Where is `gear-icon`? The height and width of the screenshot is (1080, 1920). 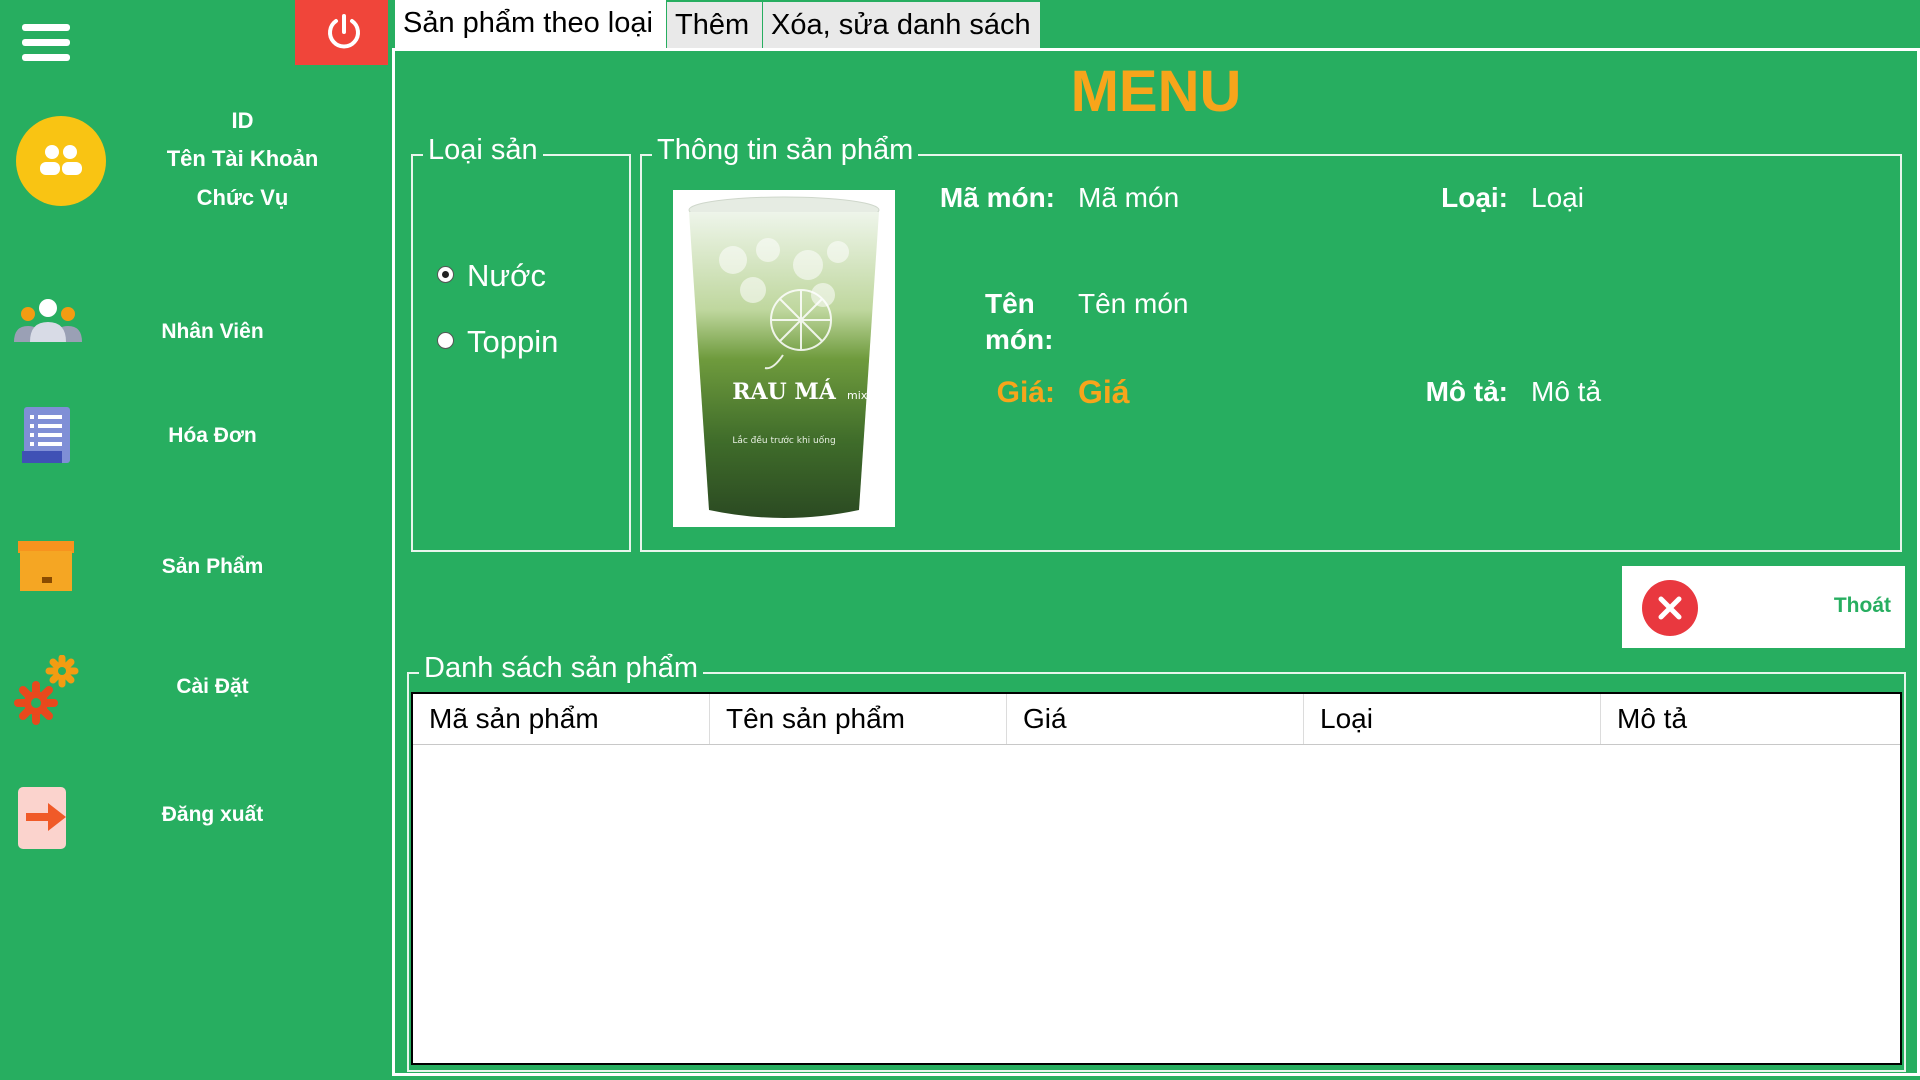 gear-icon is located at coordinates (46, 690).